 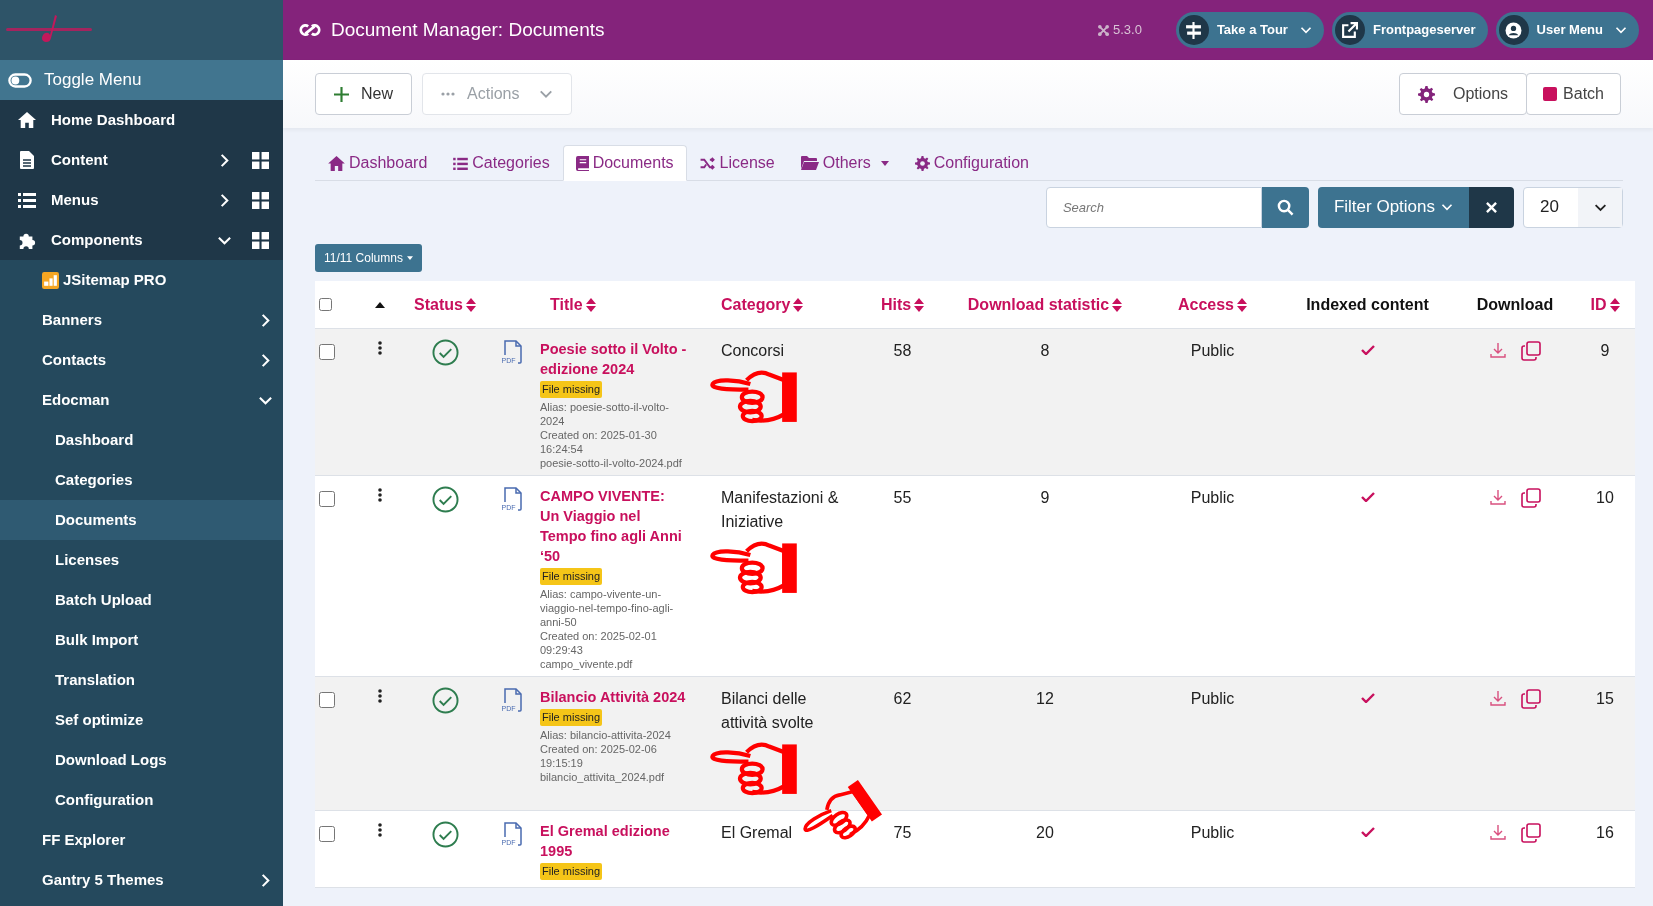 What do you see at coordinates (737, 163) in the screenshot?
I see `tab: License` at bounding box center [737, 163].